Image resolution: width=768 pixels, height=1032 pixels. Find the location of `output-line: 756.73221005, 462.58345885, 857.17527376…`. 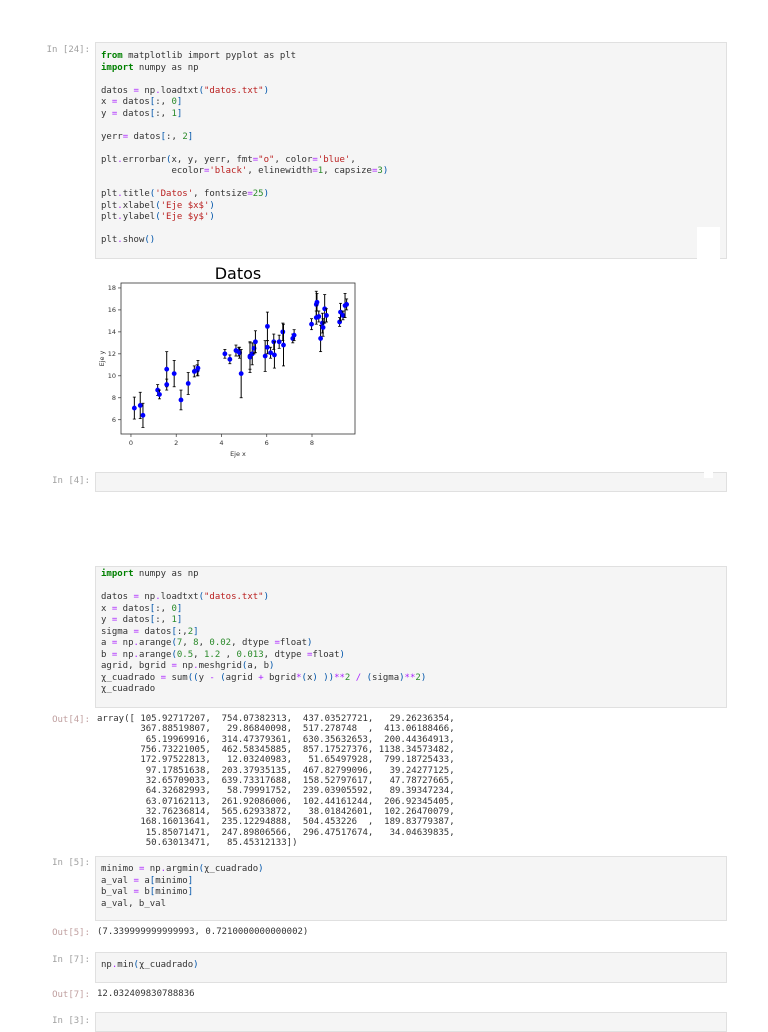

output-line: 756.73221005, 462.58345885, 857.17527376… is located at coordinates (276, 750).